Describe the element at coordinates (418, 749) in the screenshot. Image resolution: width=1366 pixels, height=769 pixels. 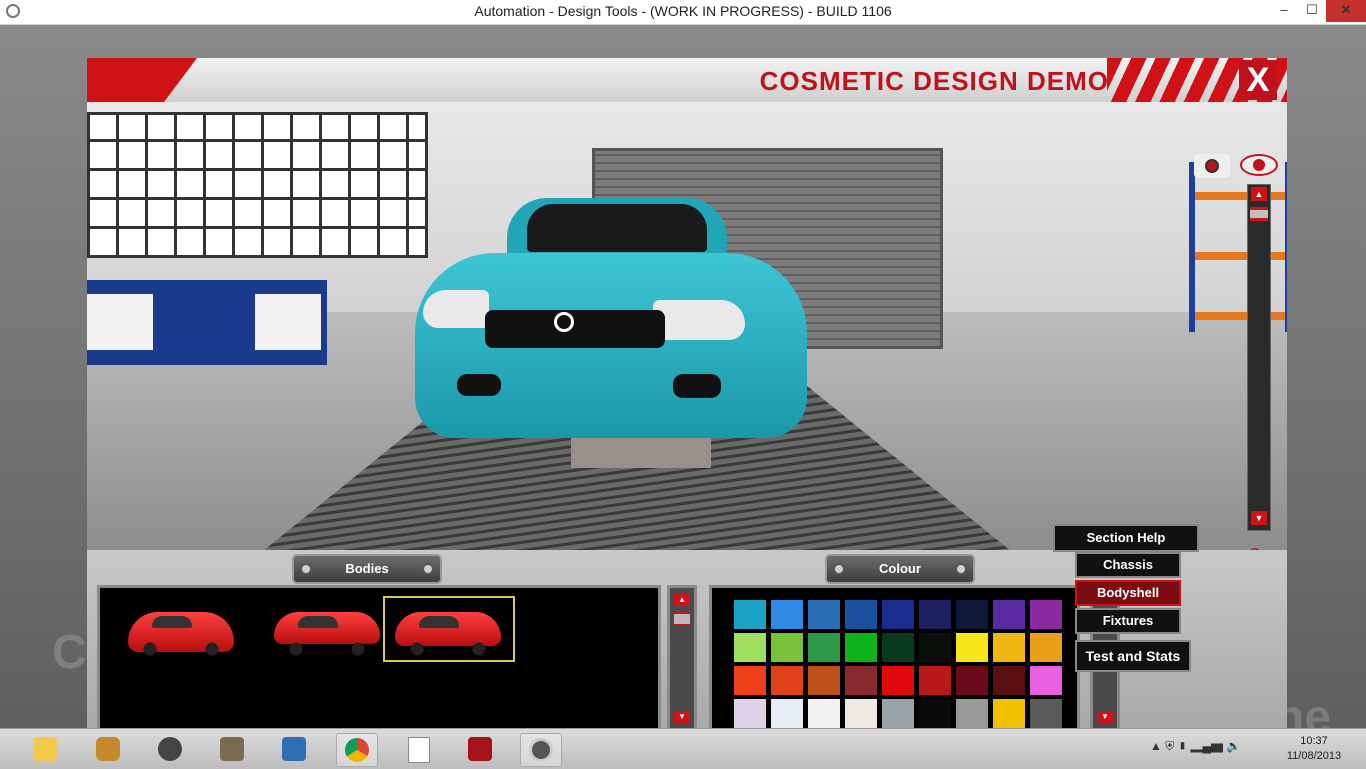
I see `taskbar-file` at that location.